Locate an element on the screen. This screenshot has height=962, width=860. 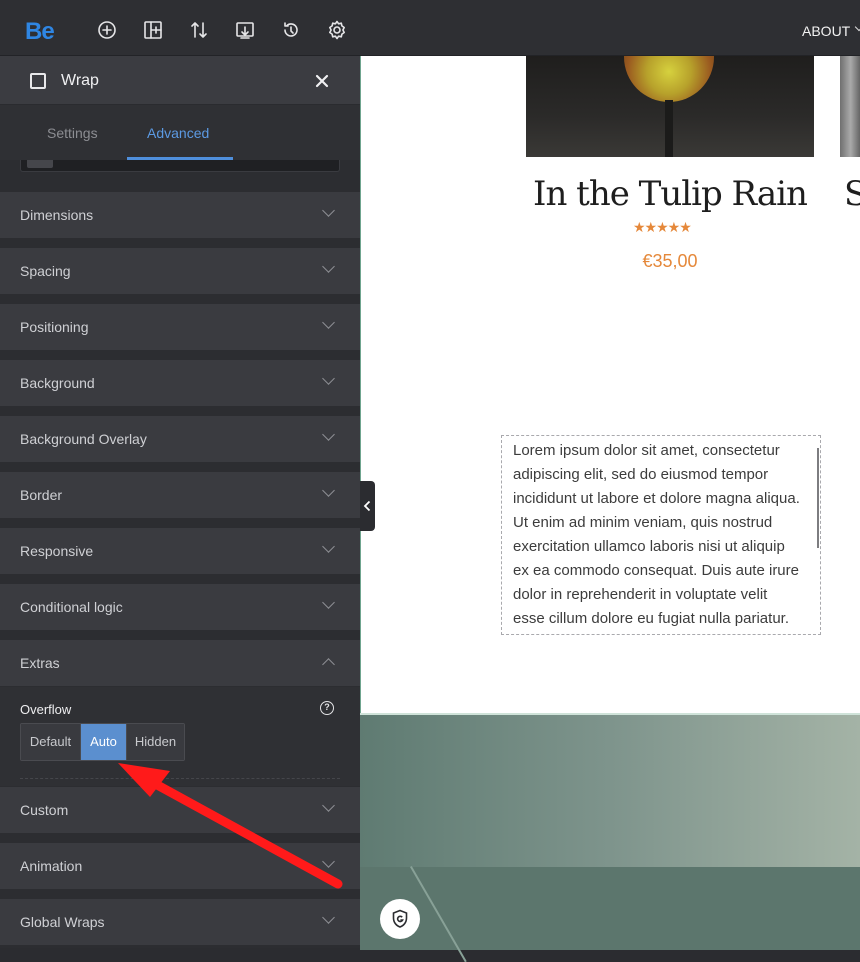
section-background-overlay: Background Overlay is located at coordinates (180, 439).